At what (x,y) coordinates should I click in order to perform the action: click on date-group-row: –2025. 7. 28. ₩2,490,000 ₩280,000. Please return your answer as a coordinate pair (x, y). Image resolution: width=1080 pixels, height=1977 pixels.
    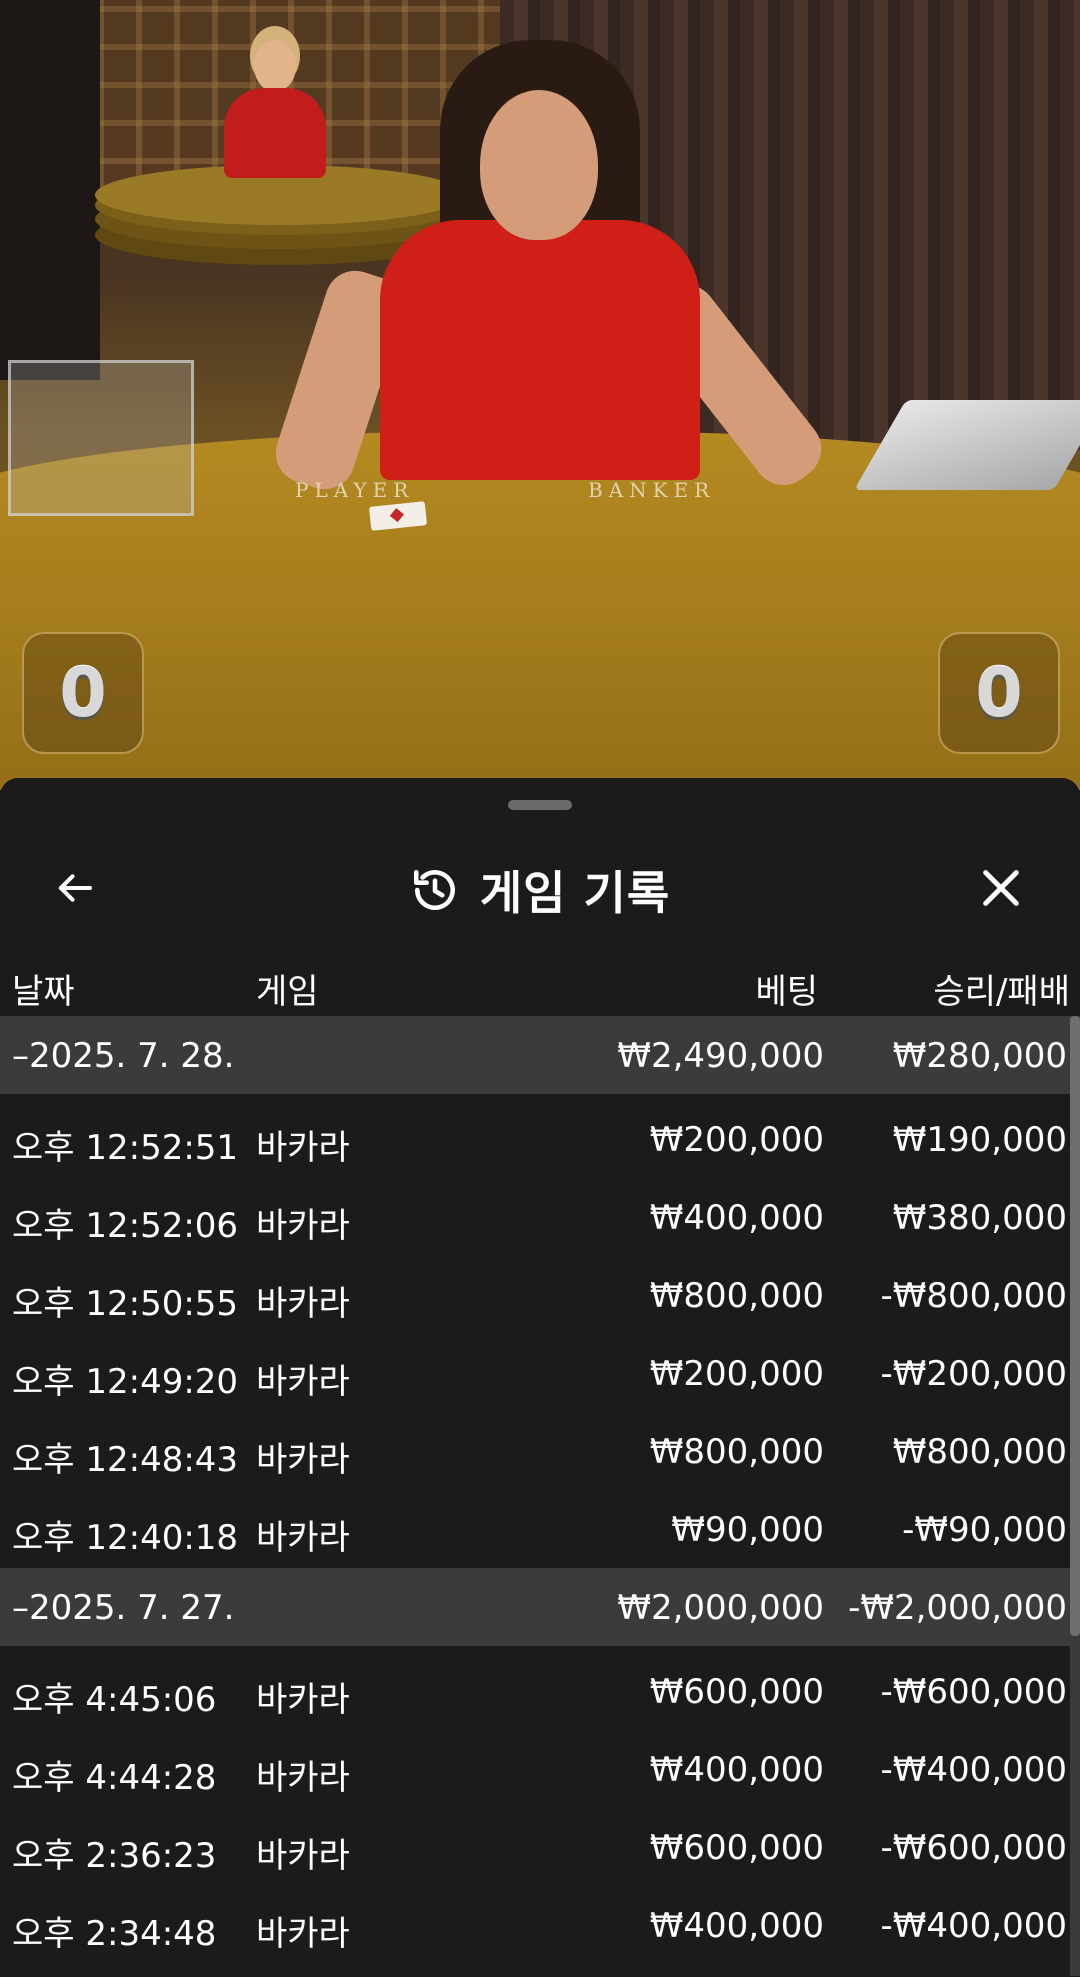
    Looking at the image, I should click on (536, 1055).